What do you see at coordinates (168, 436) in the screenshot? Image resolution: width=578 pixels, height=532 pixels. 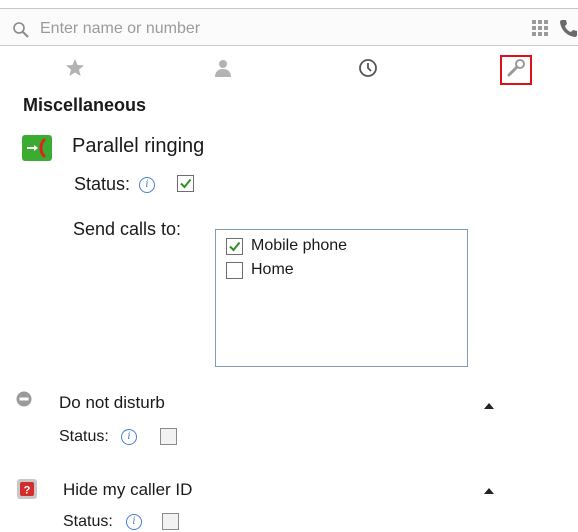 I see `do-not-disturb-status-checkbox` at bounding box center [168, 436].